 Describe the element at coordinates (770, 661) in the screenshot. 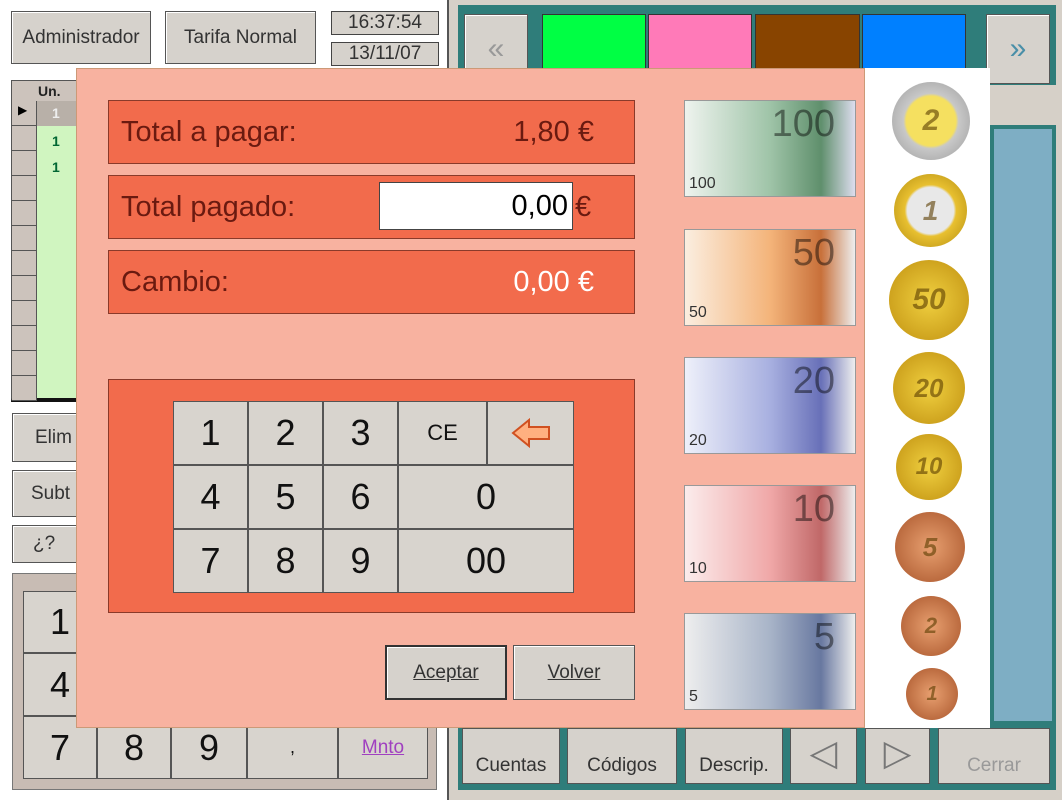

I see `bill-5: 55` at that location.